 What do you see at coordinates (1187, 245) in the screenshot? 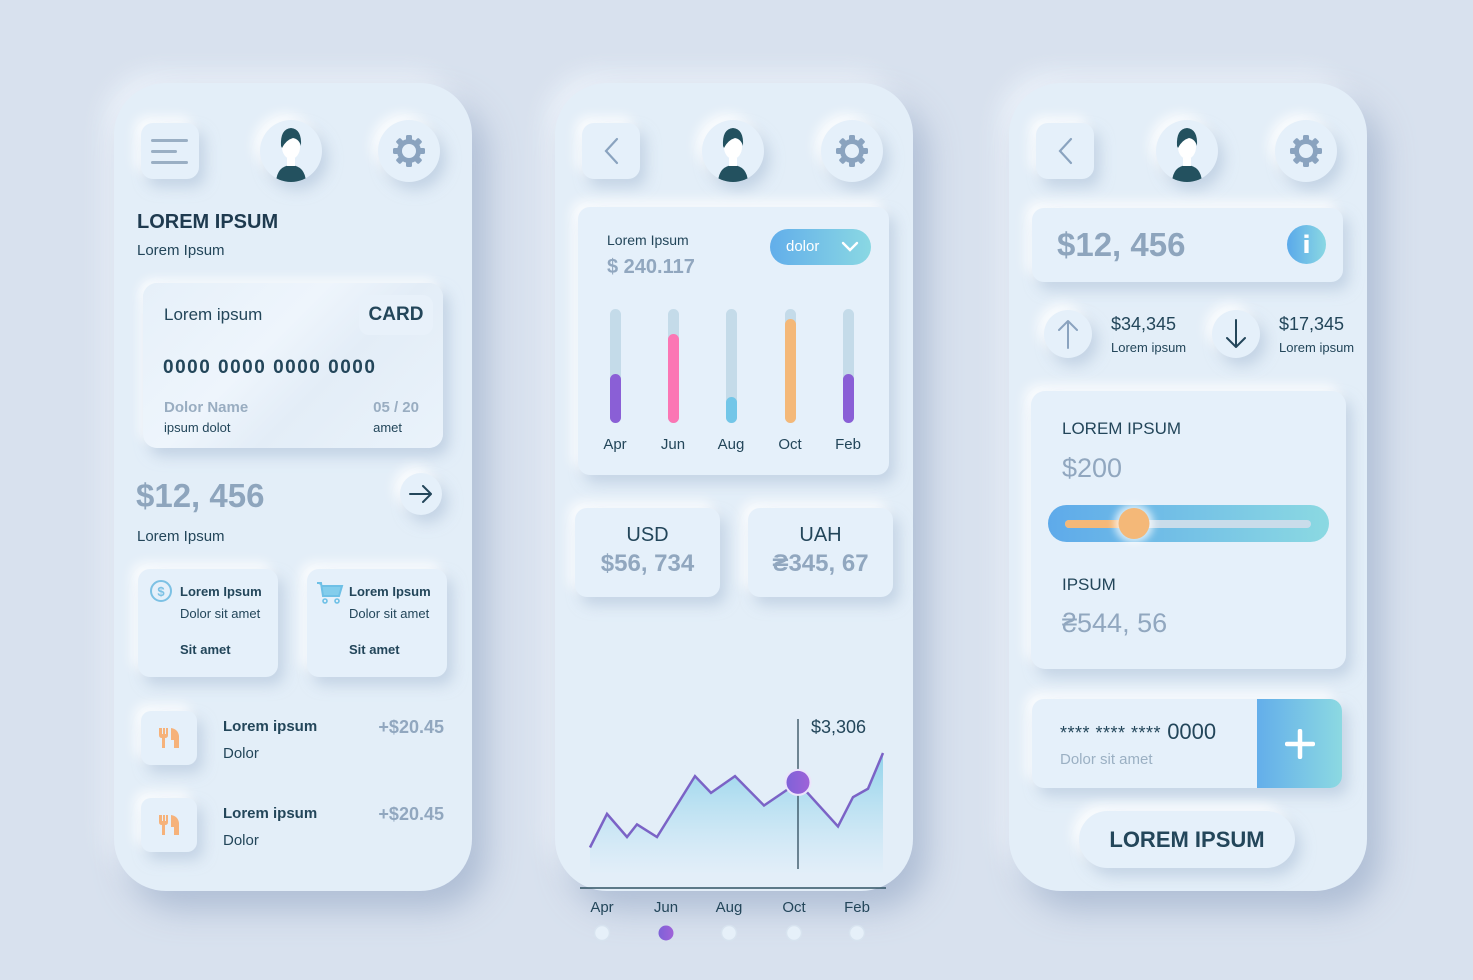
I see `balance-card: $12, 456 i` at bounding box center [1187, 245].